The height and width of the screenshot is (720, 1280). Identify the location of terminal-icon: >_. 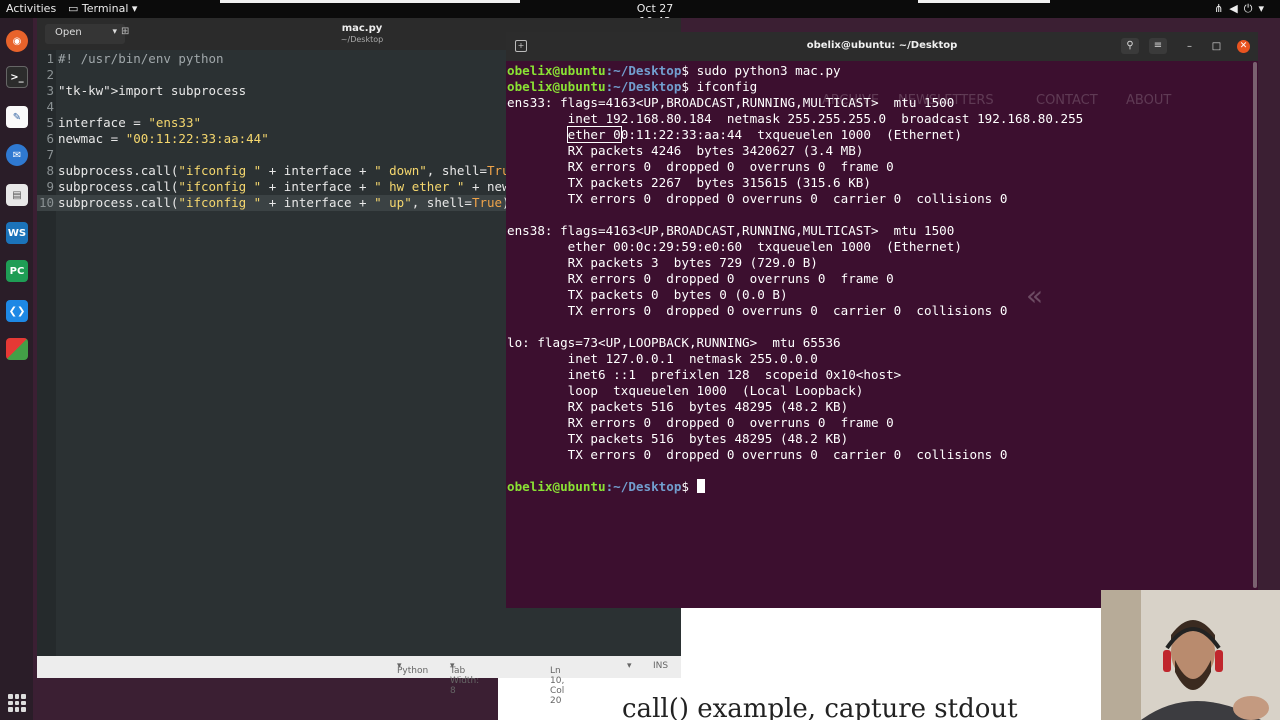
(17, 77).